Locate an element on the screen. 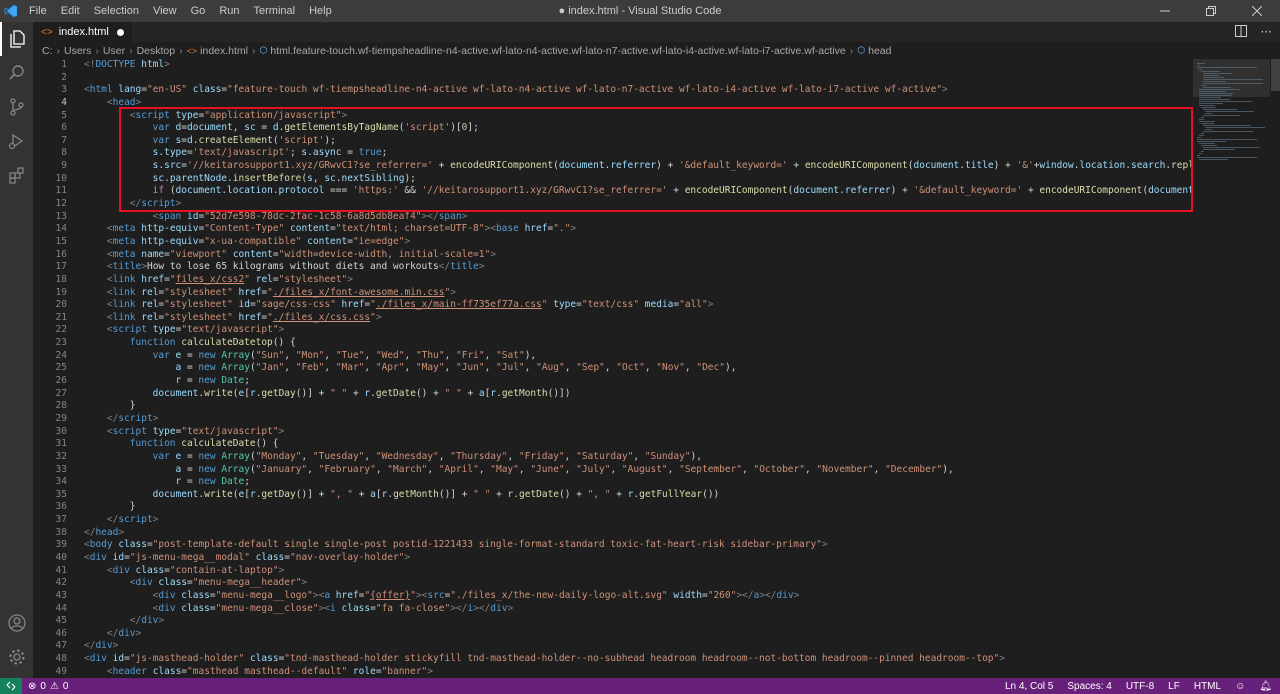  breadcrumb-item-desktop: Desktop is located at coordinates (156, 51).